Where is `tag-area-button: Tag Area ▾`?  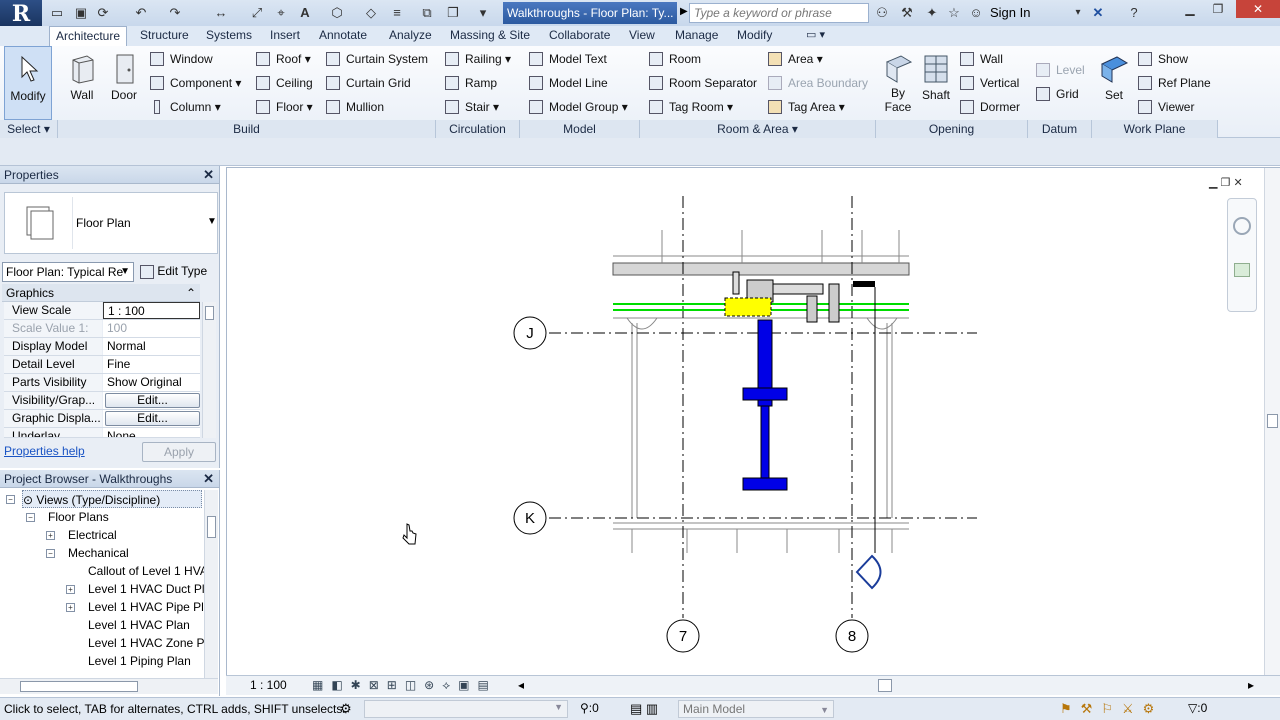 tag-area-button: Tag Area ▾ is located at coordinates (805, 107).